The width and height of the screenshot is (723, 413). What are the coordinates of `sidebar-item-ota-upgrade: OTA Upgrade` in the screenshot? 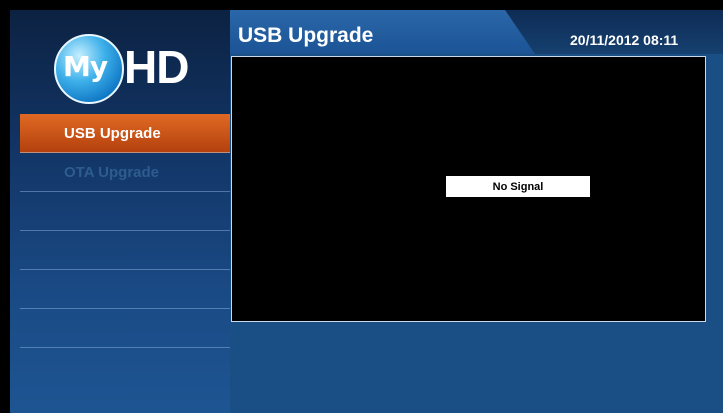 It's located at (125, 172).